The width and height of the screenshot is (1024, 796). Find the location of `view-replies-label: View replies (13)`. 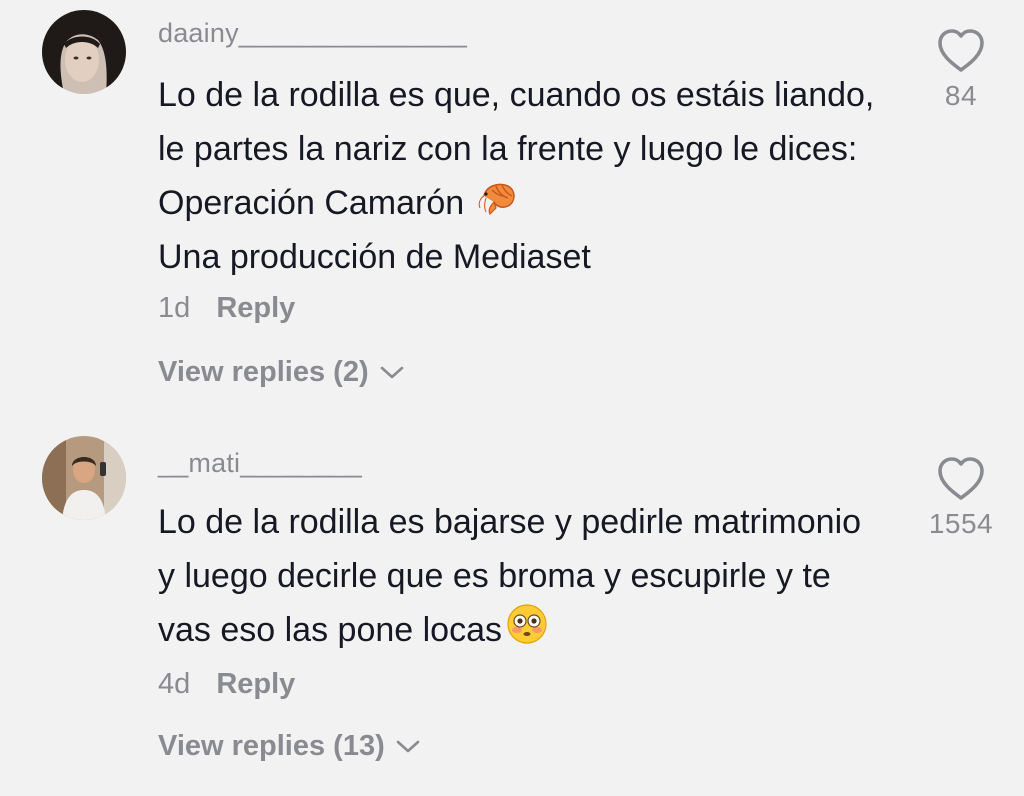

view-replies-label: View replies (13) is located at coordinates (271, 746).